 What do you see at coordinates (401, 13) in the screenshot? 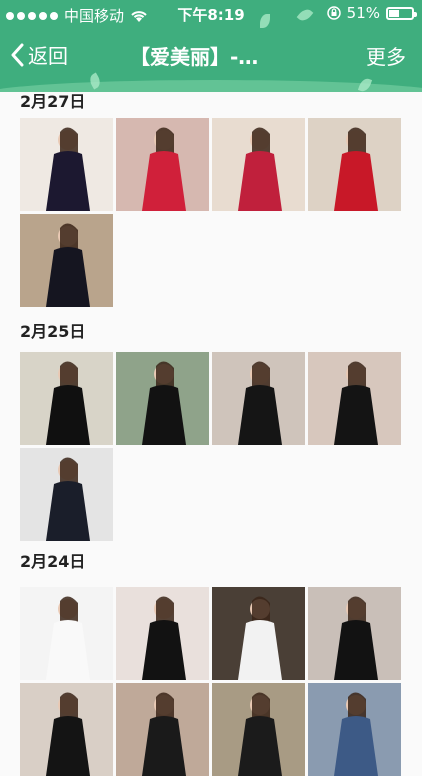
I see `battery-icon` at bounding box center [401, 13].